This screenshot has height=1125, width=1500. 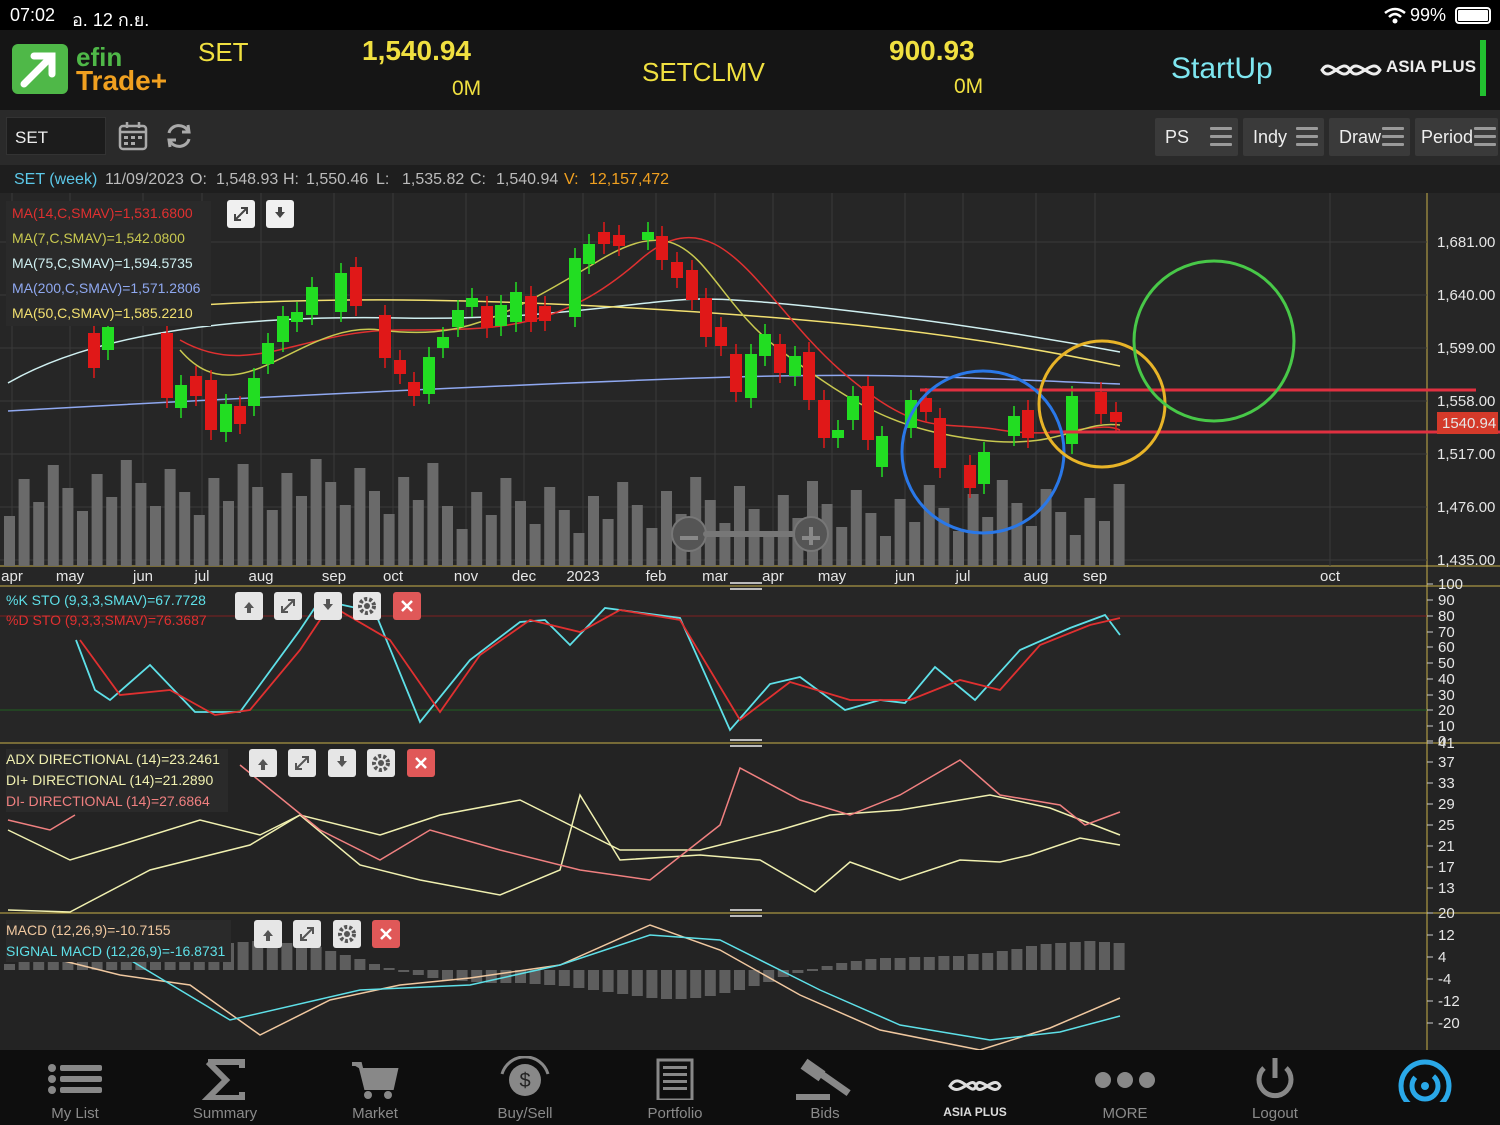 What do you see at coordinates (1125, 1087) in the screenshot?
I see `nav-more: MORE` at bounding box center [1125, 1087].